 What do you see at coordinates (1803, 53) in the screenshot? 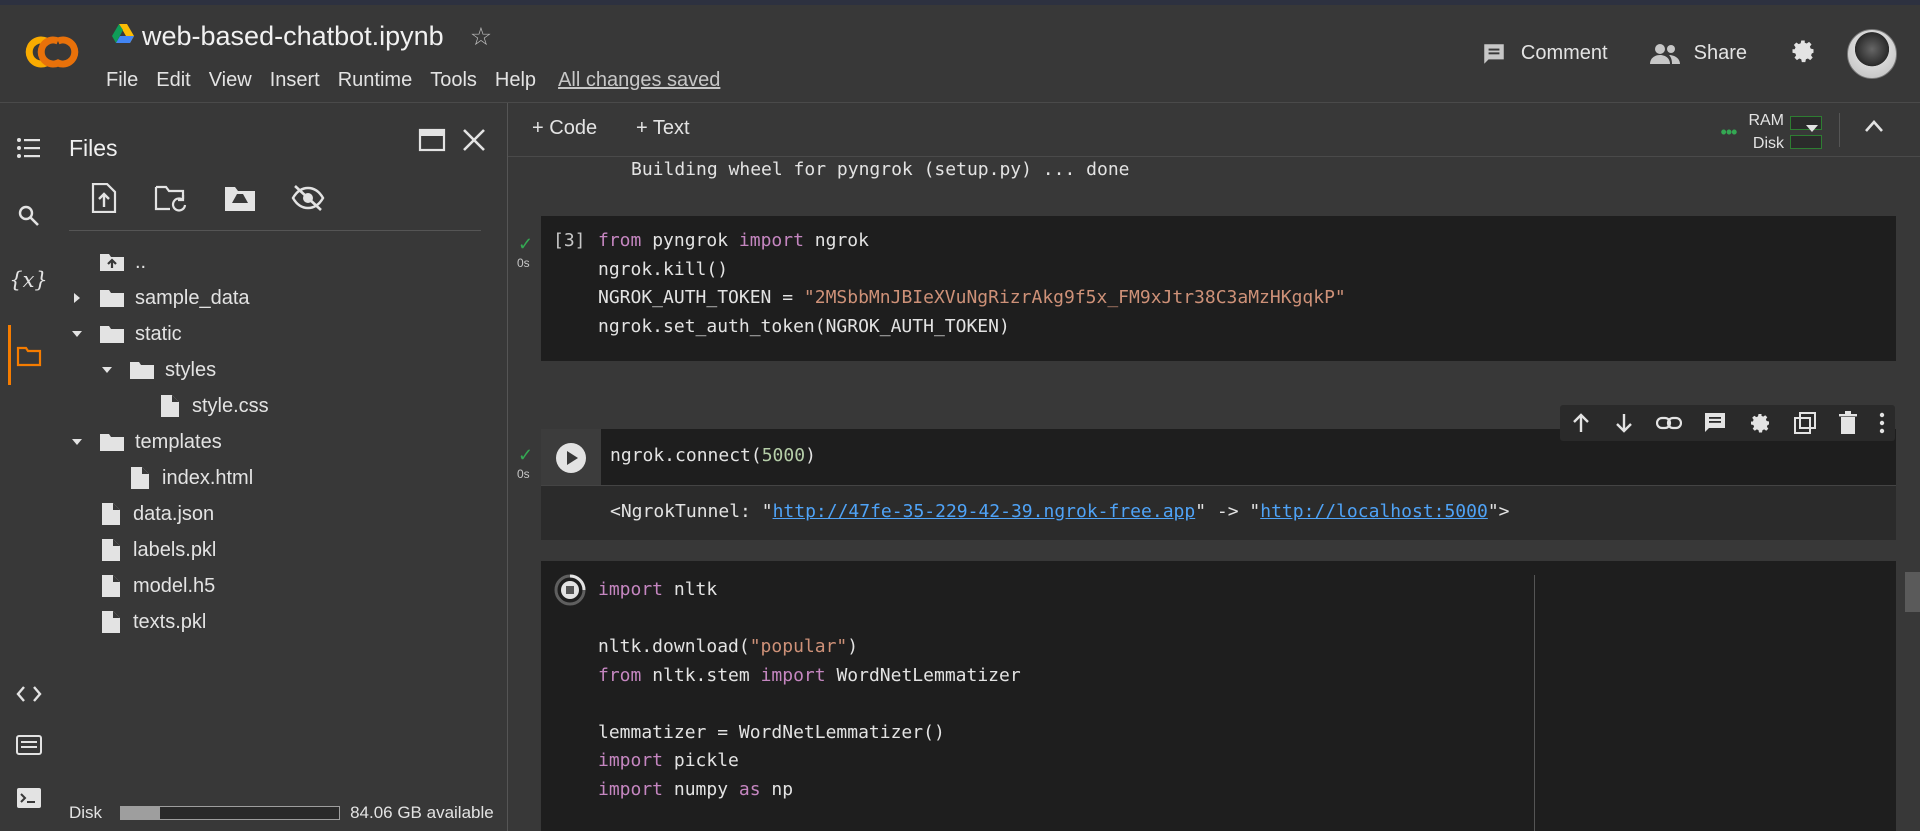
I see `settings-gear-icon` at bounding box center [1803, 53].